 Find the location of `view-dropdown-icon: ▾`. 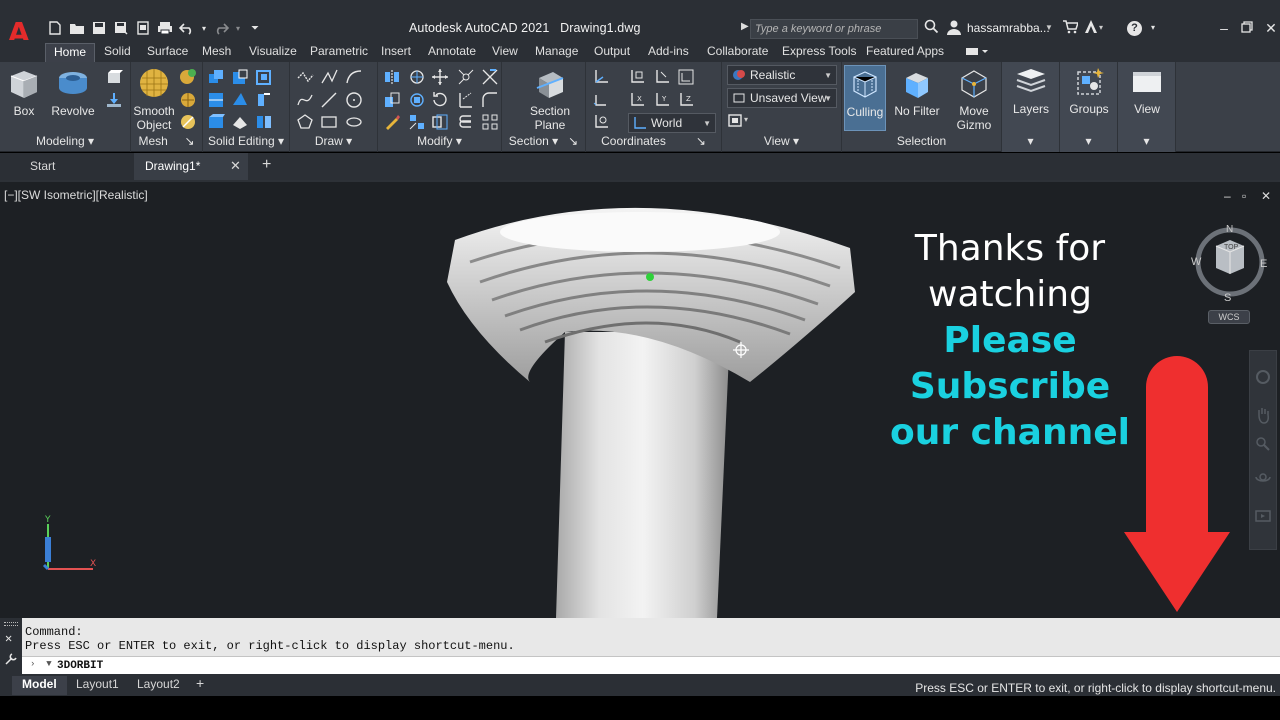

view-dropdown-icon: ▾ is located at coordinates (1146, 142).